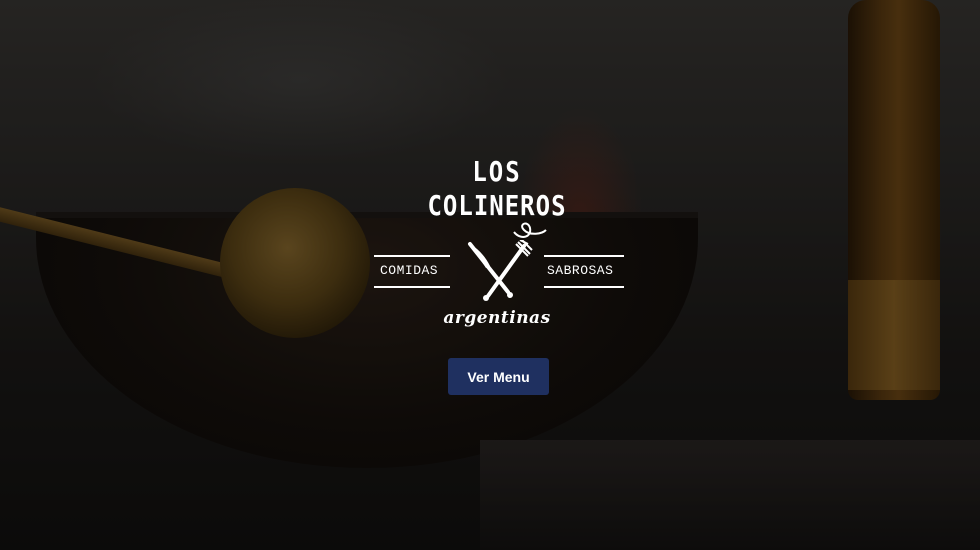  I want to click on logo-line-colineros: COLINEROS, so click(497, 206).